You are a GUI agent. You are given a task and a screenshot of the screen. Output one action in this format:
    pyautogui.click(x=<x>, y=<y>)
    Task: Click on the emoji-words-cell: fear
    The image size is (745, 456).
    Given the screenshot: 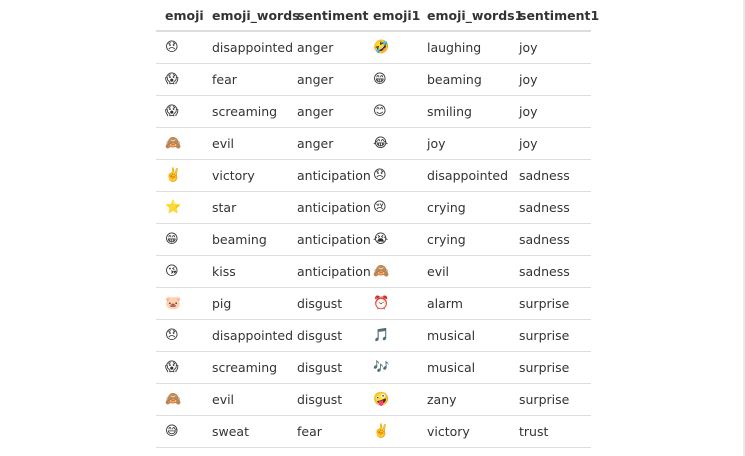 What is the action you would take?
    pyautogui.click(x=245, y=79)
    